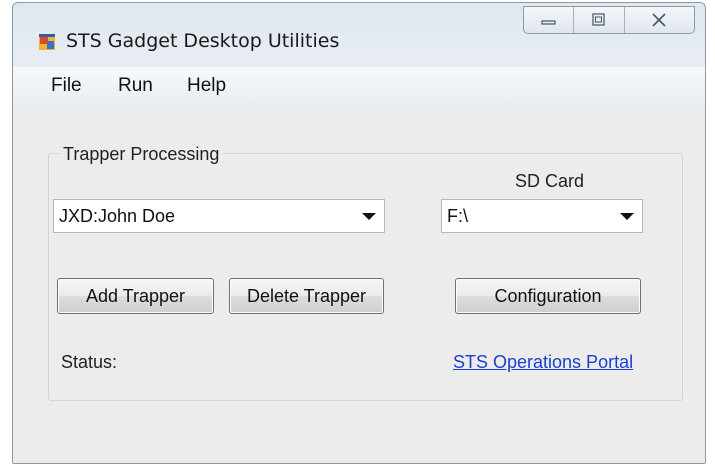 The image size is (715, 470). I want to click on minimize-button, so click(549, 20).